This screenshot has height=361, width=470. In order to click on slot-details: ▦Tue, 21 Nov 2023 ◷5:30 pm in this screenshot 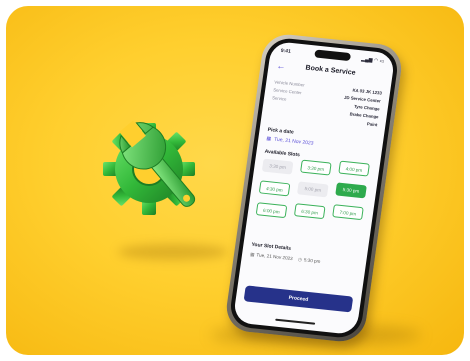, I will do `click(304, 260)`.